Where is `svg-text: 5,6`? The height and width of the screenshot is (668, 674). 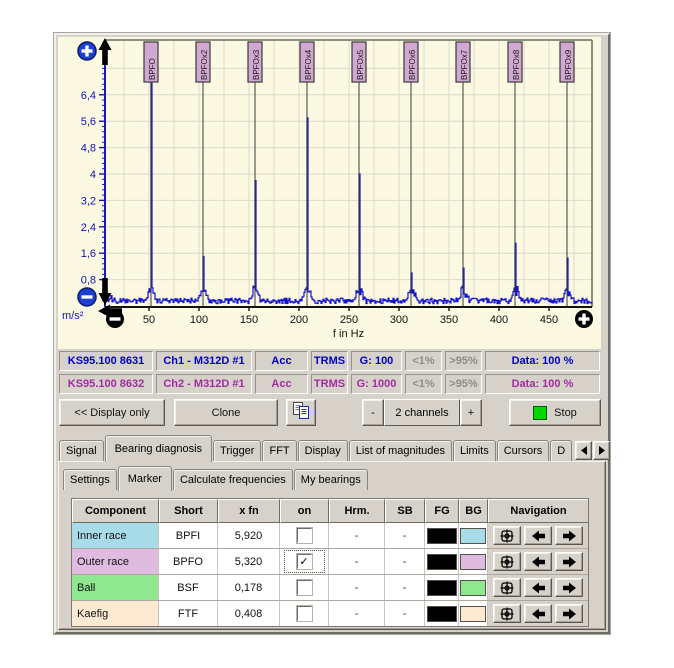
svg-text: 5,6 is located at coordinates (88, 122).